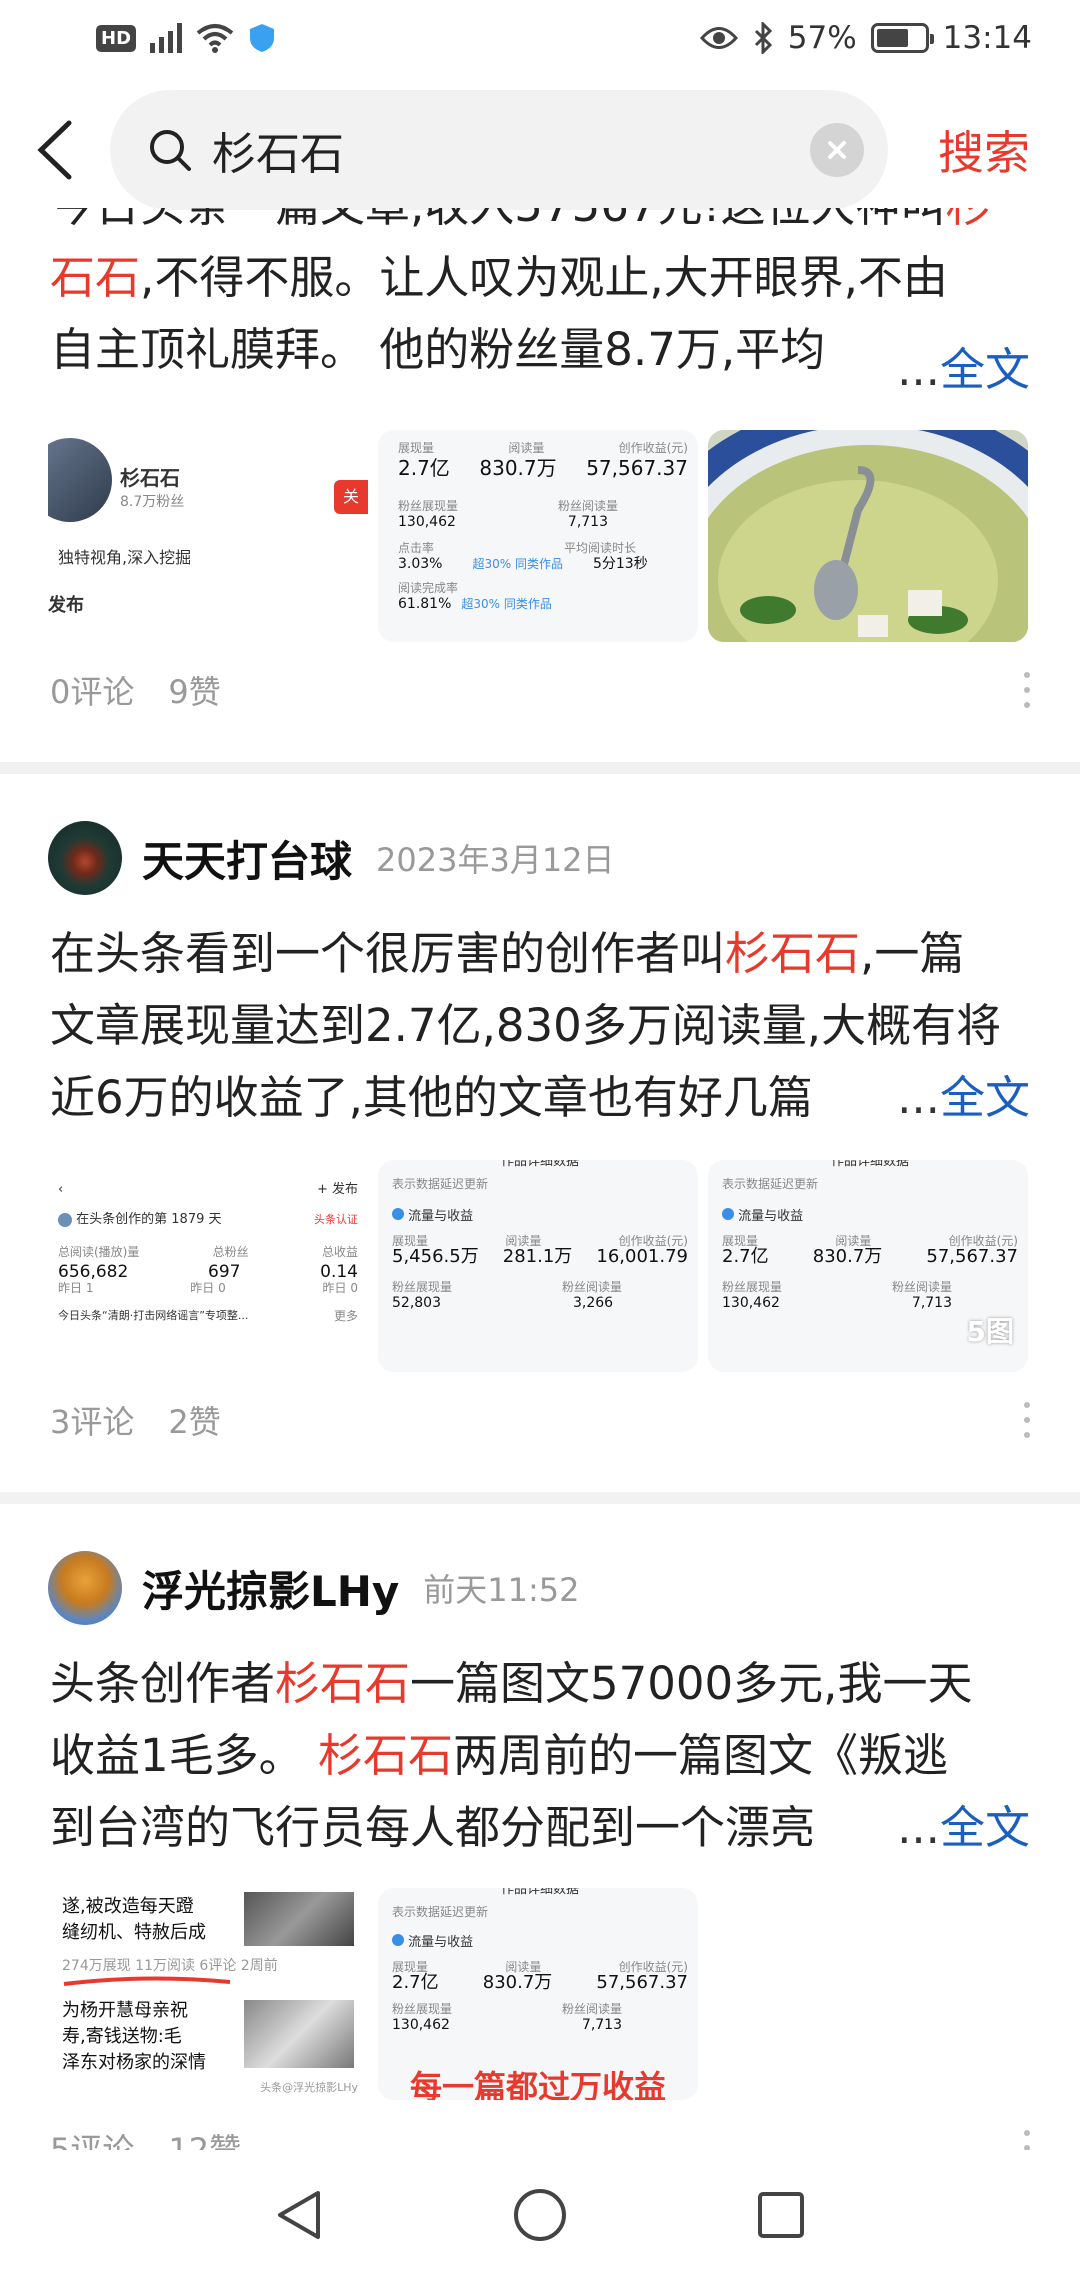  Describe the element at coordinates (763, 38) in the screenshot. I see `bluetooth-icon` at that location.